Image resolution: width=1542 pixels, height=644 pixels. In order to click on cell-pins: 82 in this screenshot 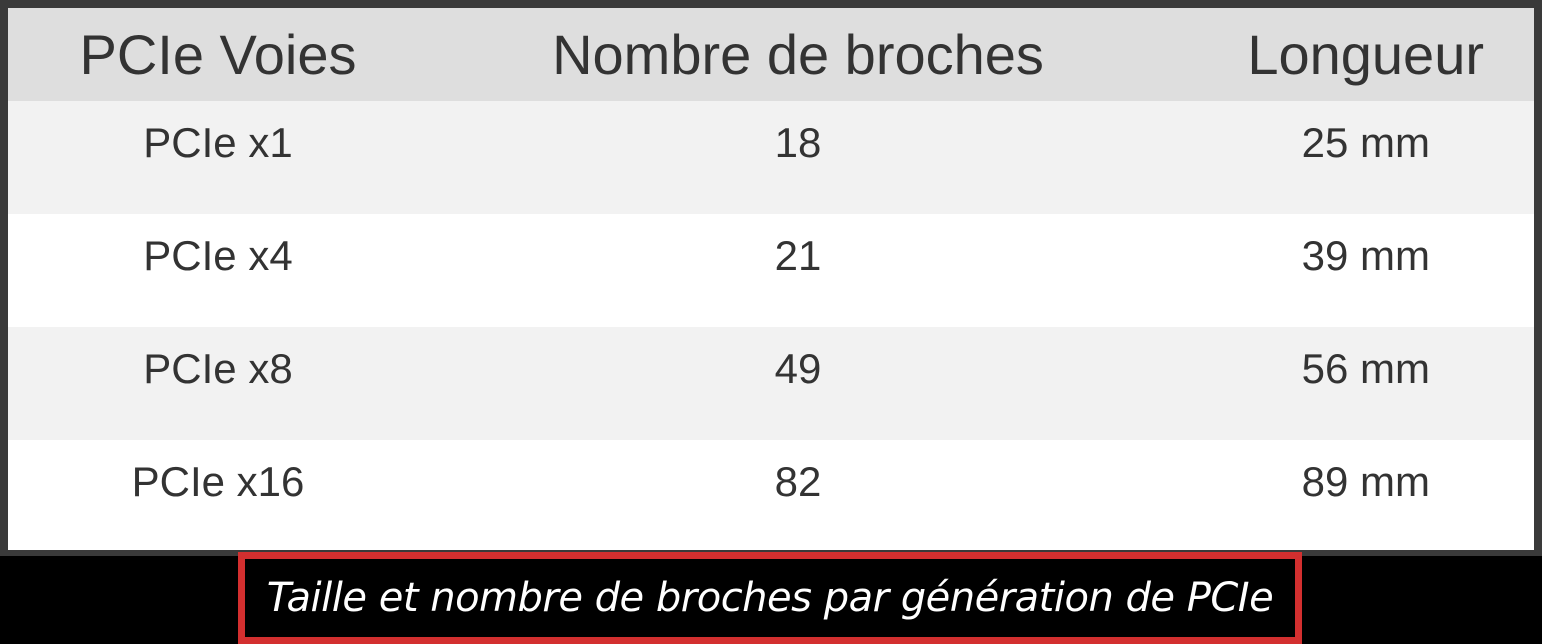, I will do `click(798, 493)`.